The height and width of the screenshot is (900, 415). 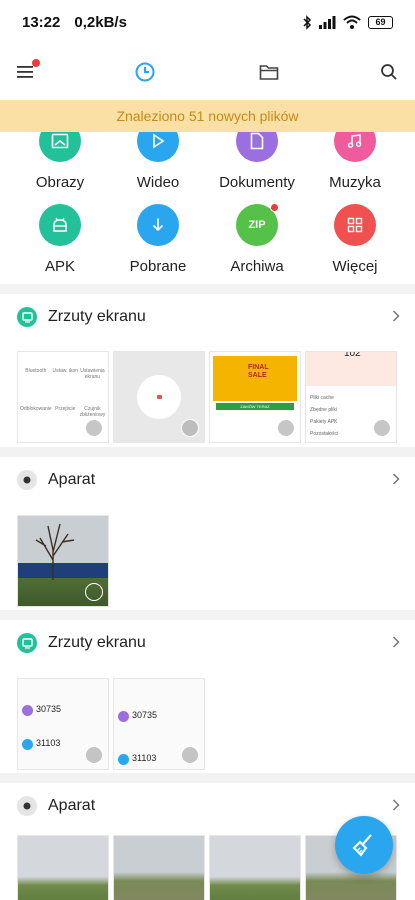 I want to click on category-images: Obrazy, so click(x=60, y=161).